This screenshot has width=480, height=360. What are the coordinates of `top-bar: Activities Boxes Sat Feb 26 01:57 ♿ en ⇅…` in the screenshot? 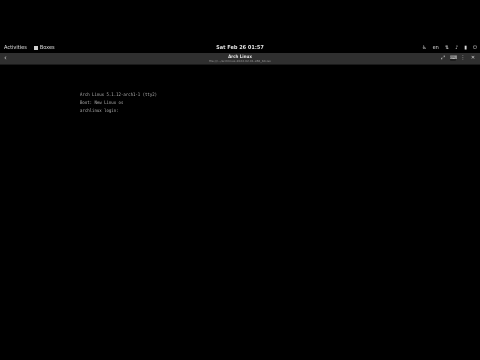 It's located at (240, 48).